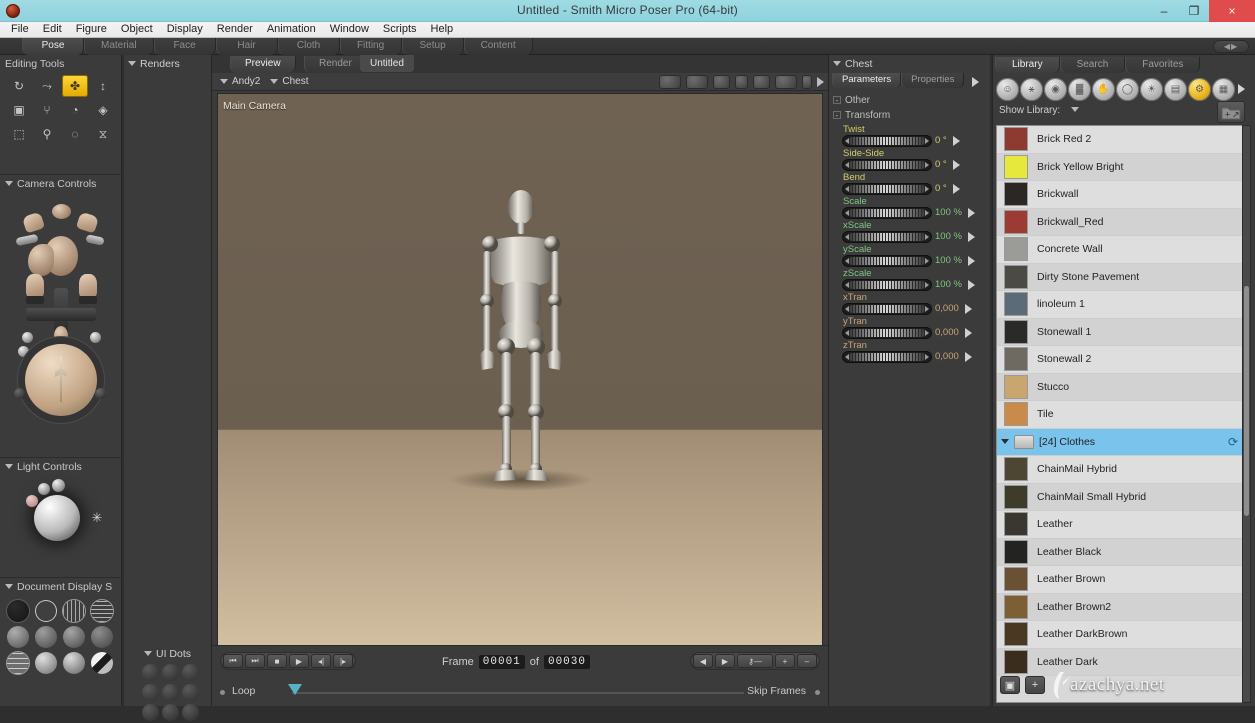 This screenshot has height=723, width=1255. Describe the element at coordinates (57, 518) in the screenshot. I see `light-sphere` at that location.